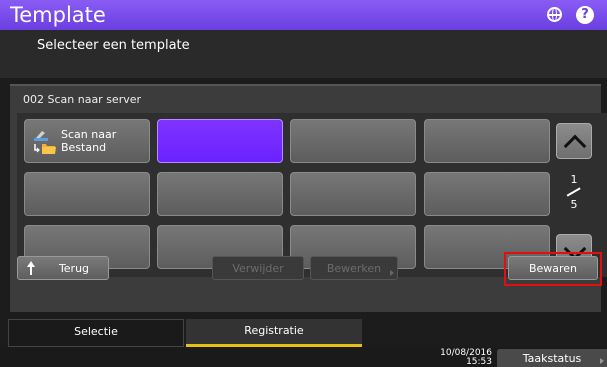 This screenshot has width=607, height=367. Describe the element at coordinates (575, 146) in the screenshot. I see `chevron-up-icon` at that location.